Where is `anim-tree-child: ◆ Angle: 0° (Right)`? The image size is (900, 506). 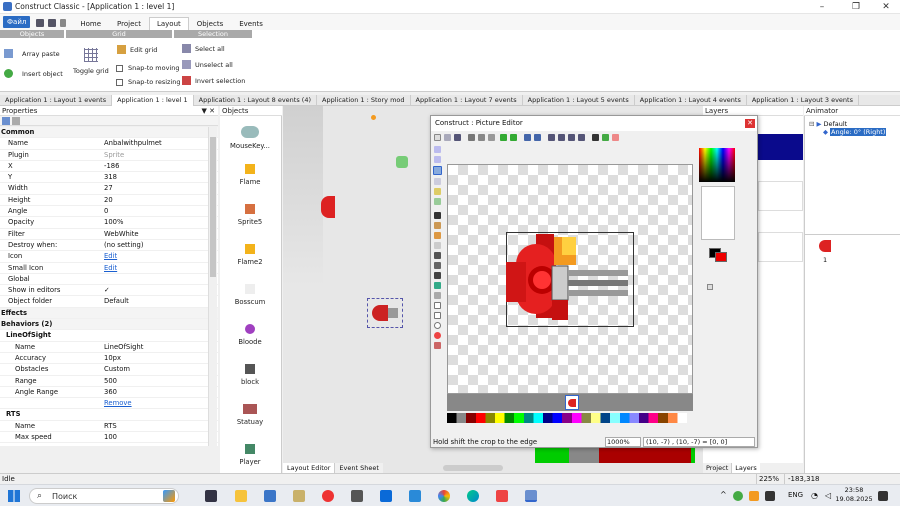 anim-tree-child: ◆ Angle: 0° (Right) is located at coordinates (855, 132).